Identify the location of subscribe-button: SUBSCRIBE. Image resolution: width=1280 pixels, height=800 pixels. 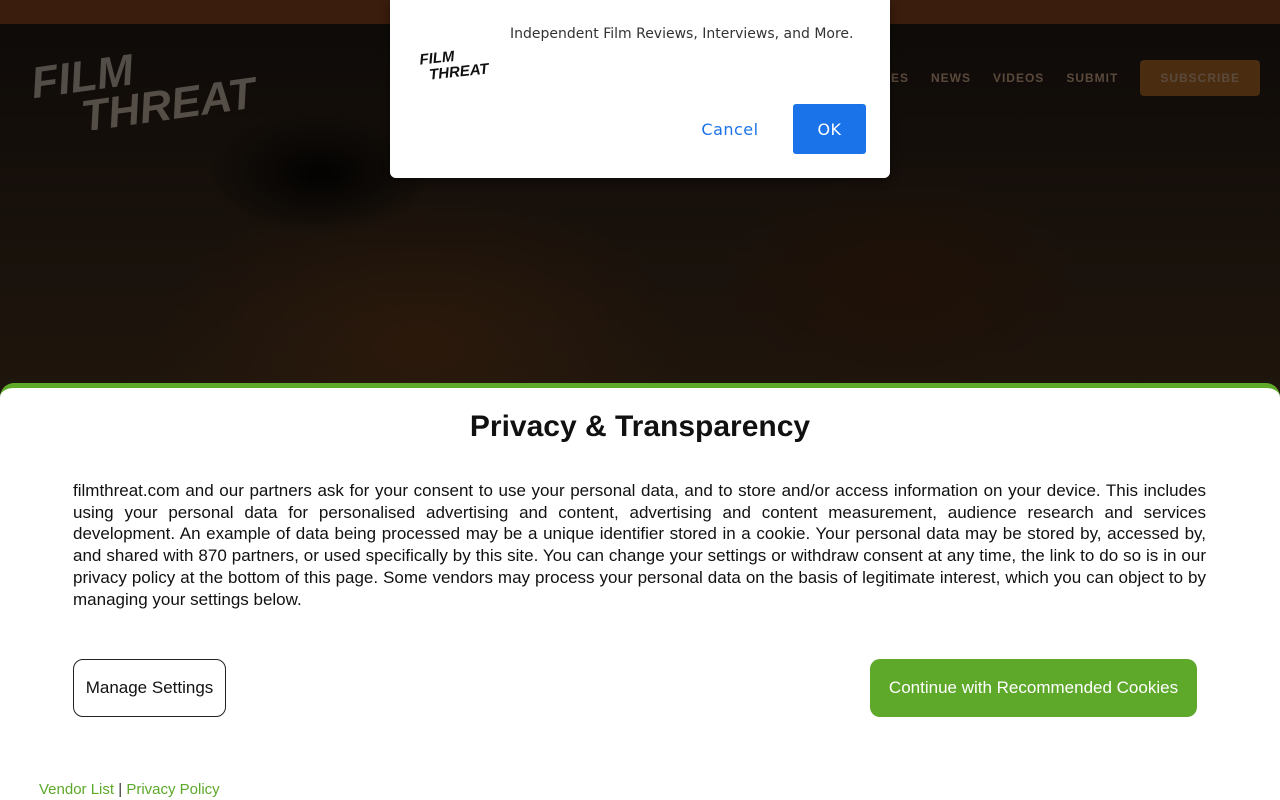
(1200, 78).